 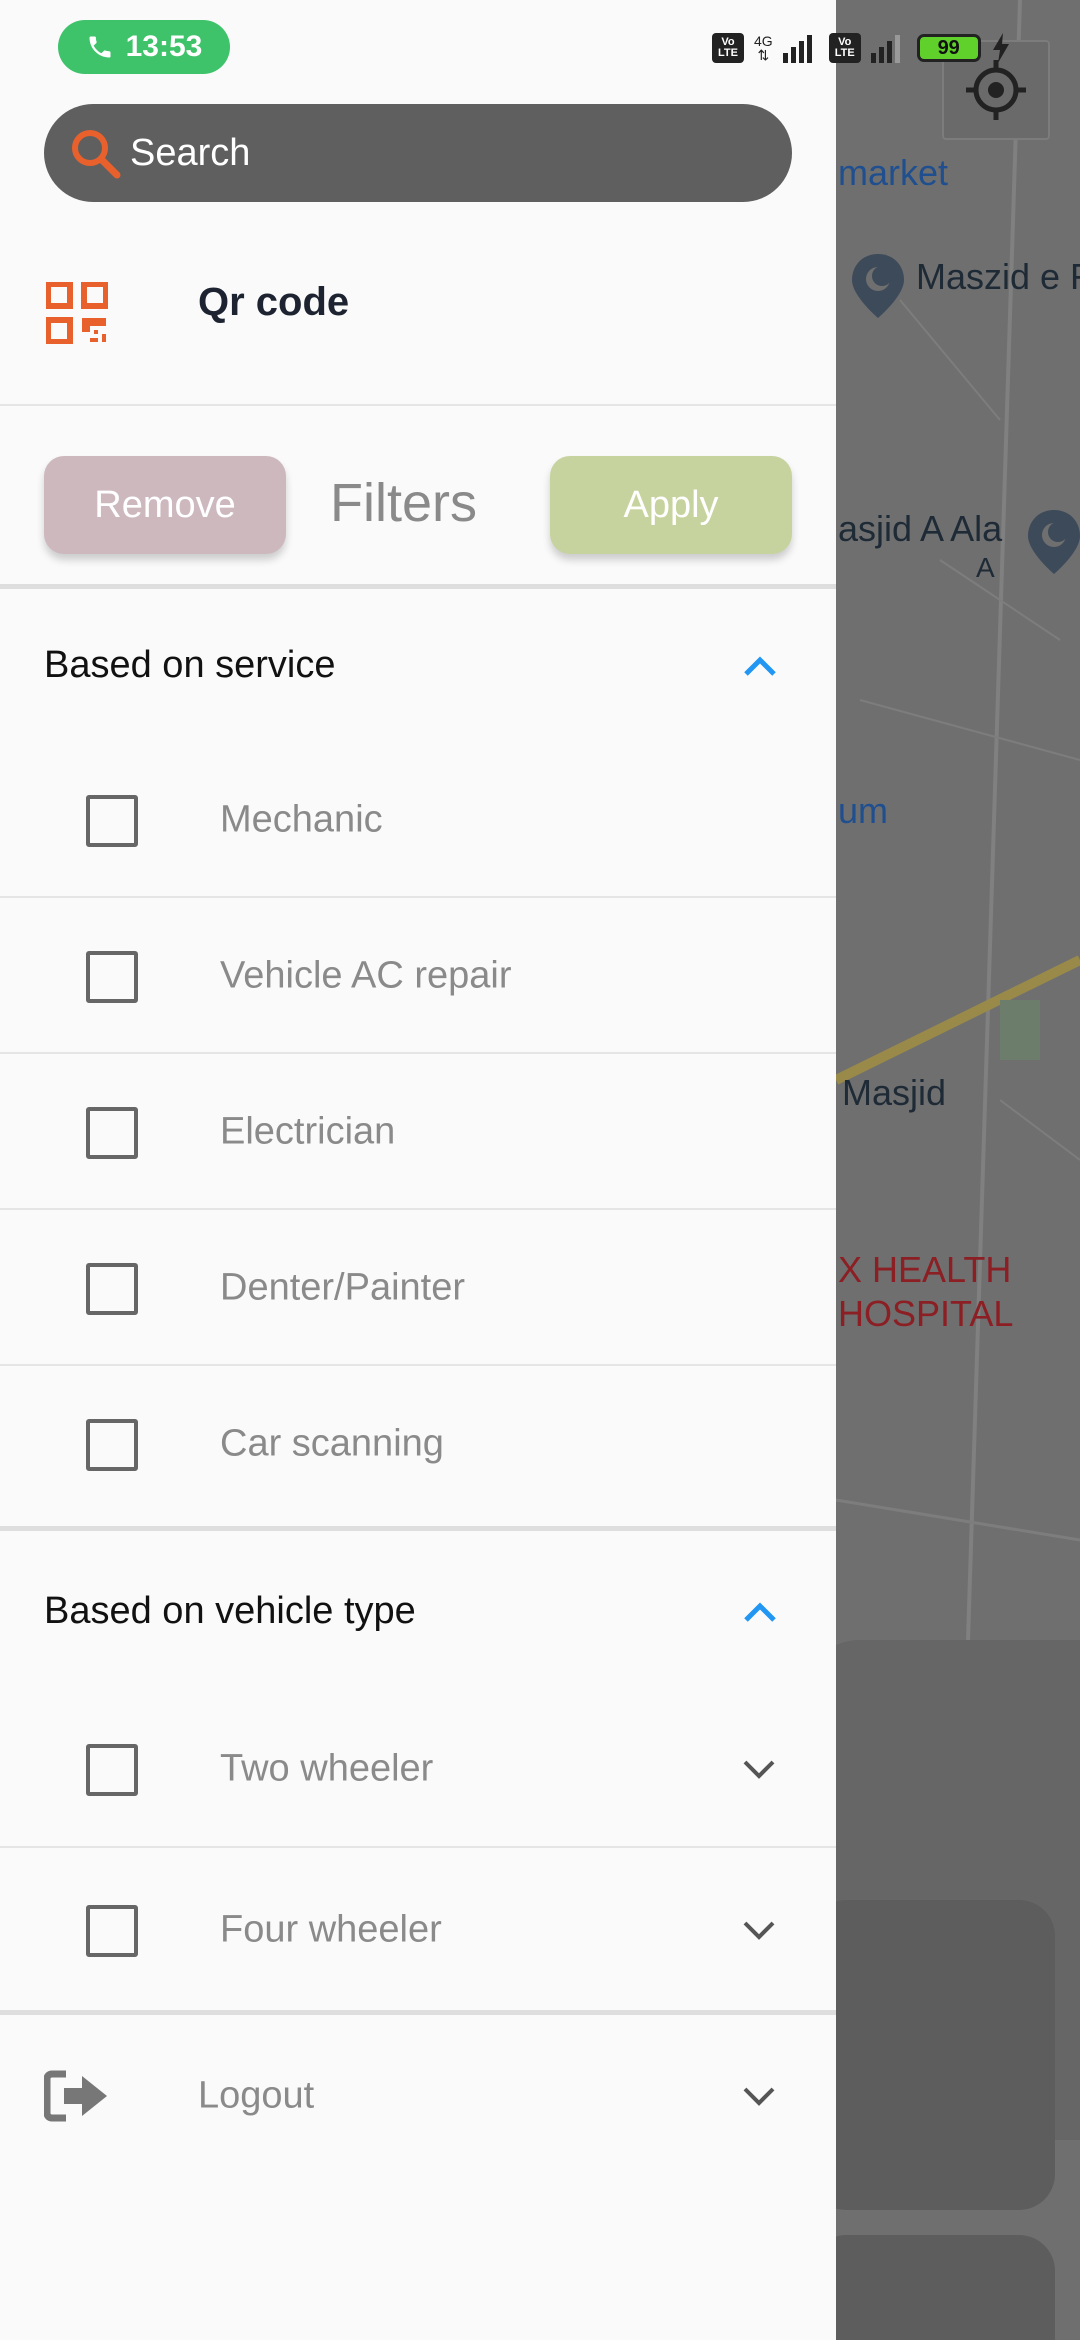 I want to click on service-item-denter-painter: Denter/Painter, so click(x=418, y=1288).